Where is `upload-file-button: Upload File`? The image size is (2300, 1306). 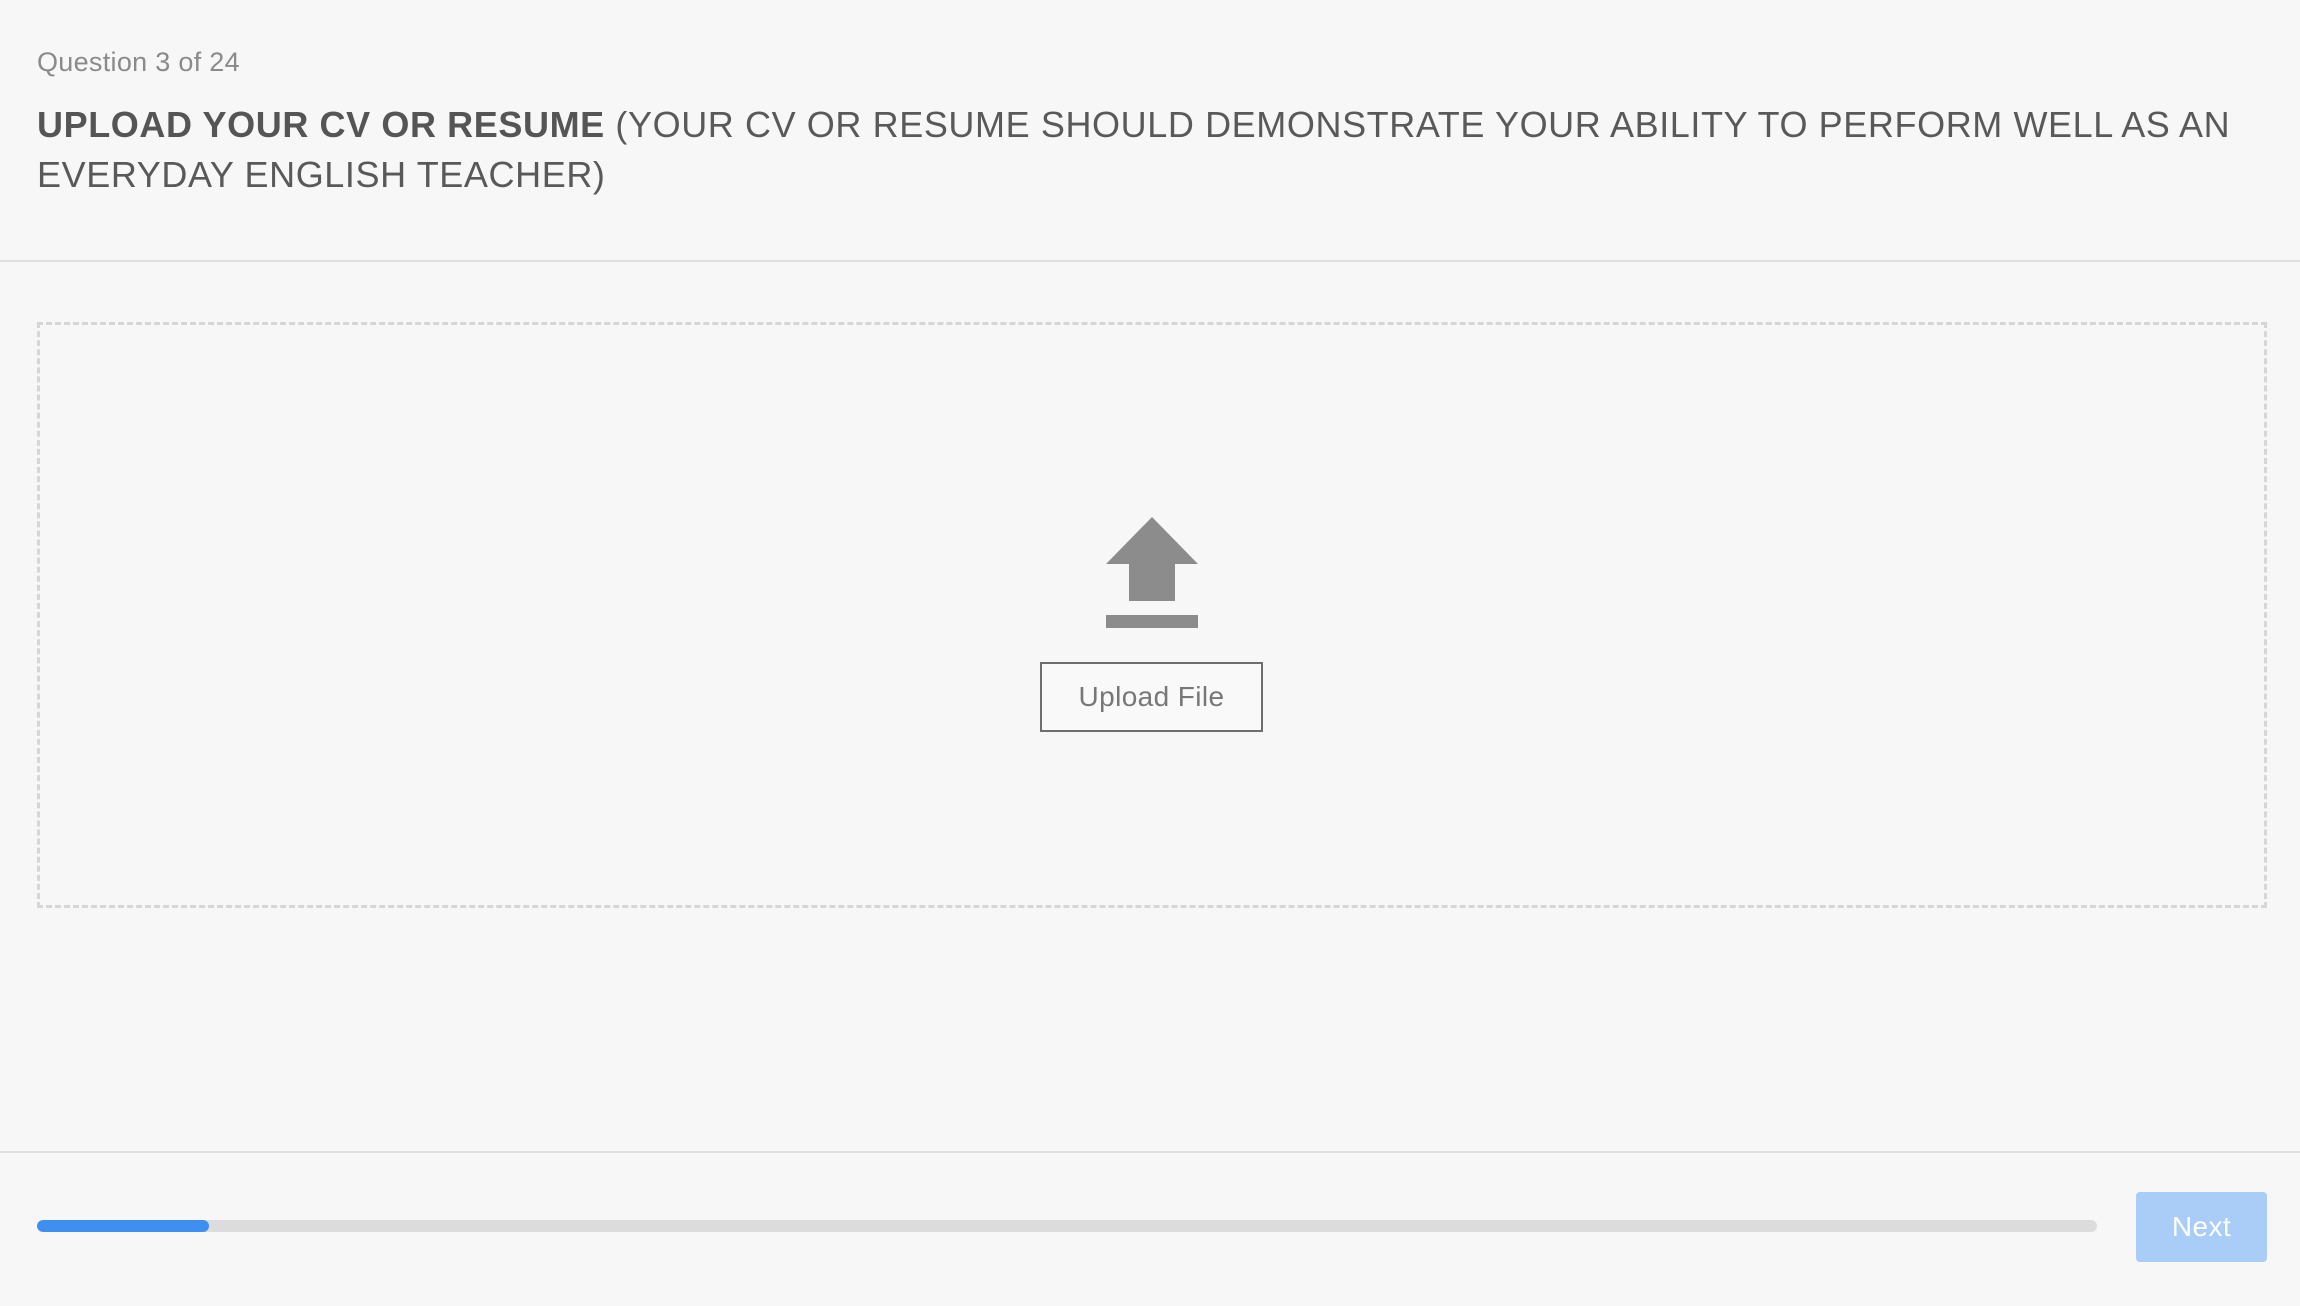 upload-file-button: Upload File is located at coordinates (1151, 697).